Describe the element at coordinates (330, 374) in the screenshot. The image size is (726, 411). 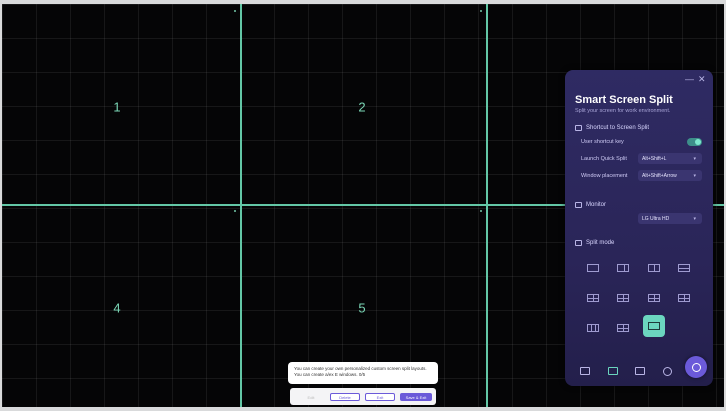
I see `toast-line-2: You can create a/ex E windows. 0/5` at that location.